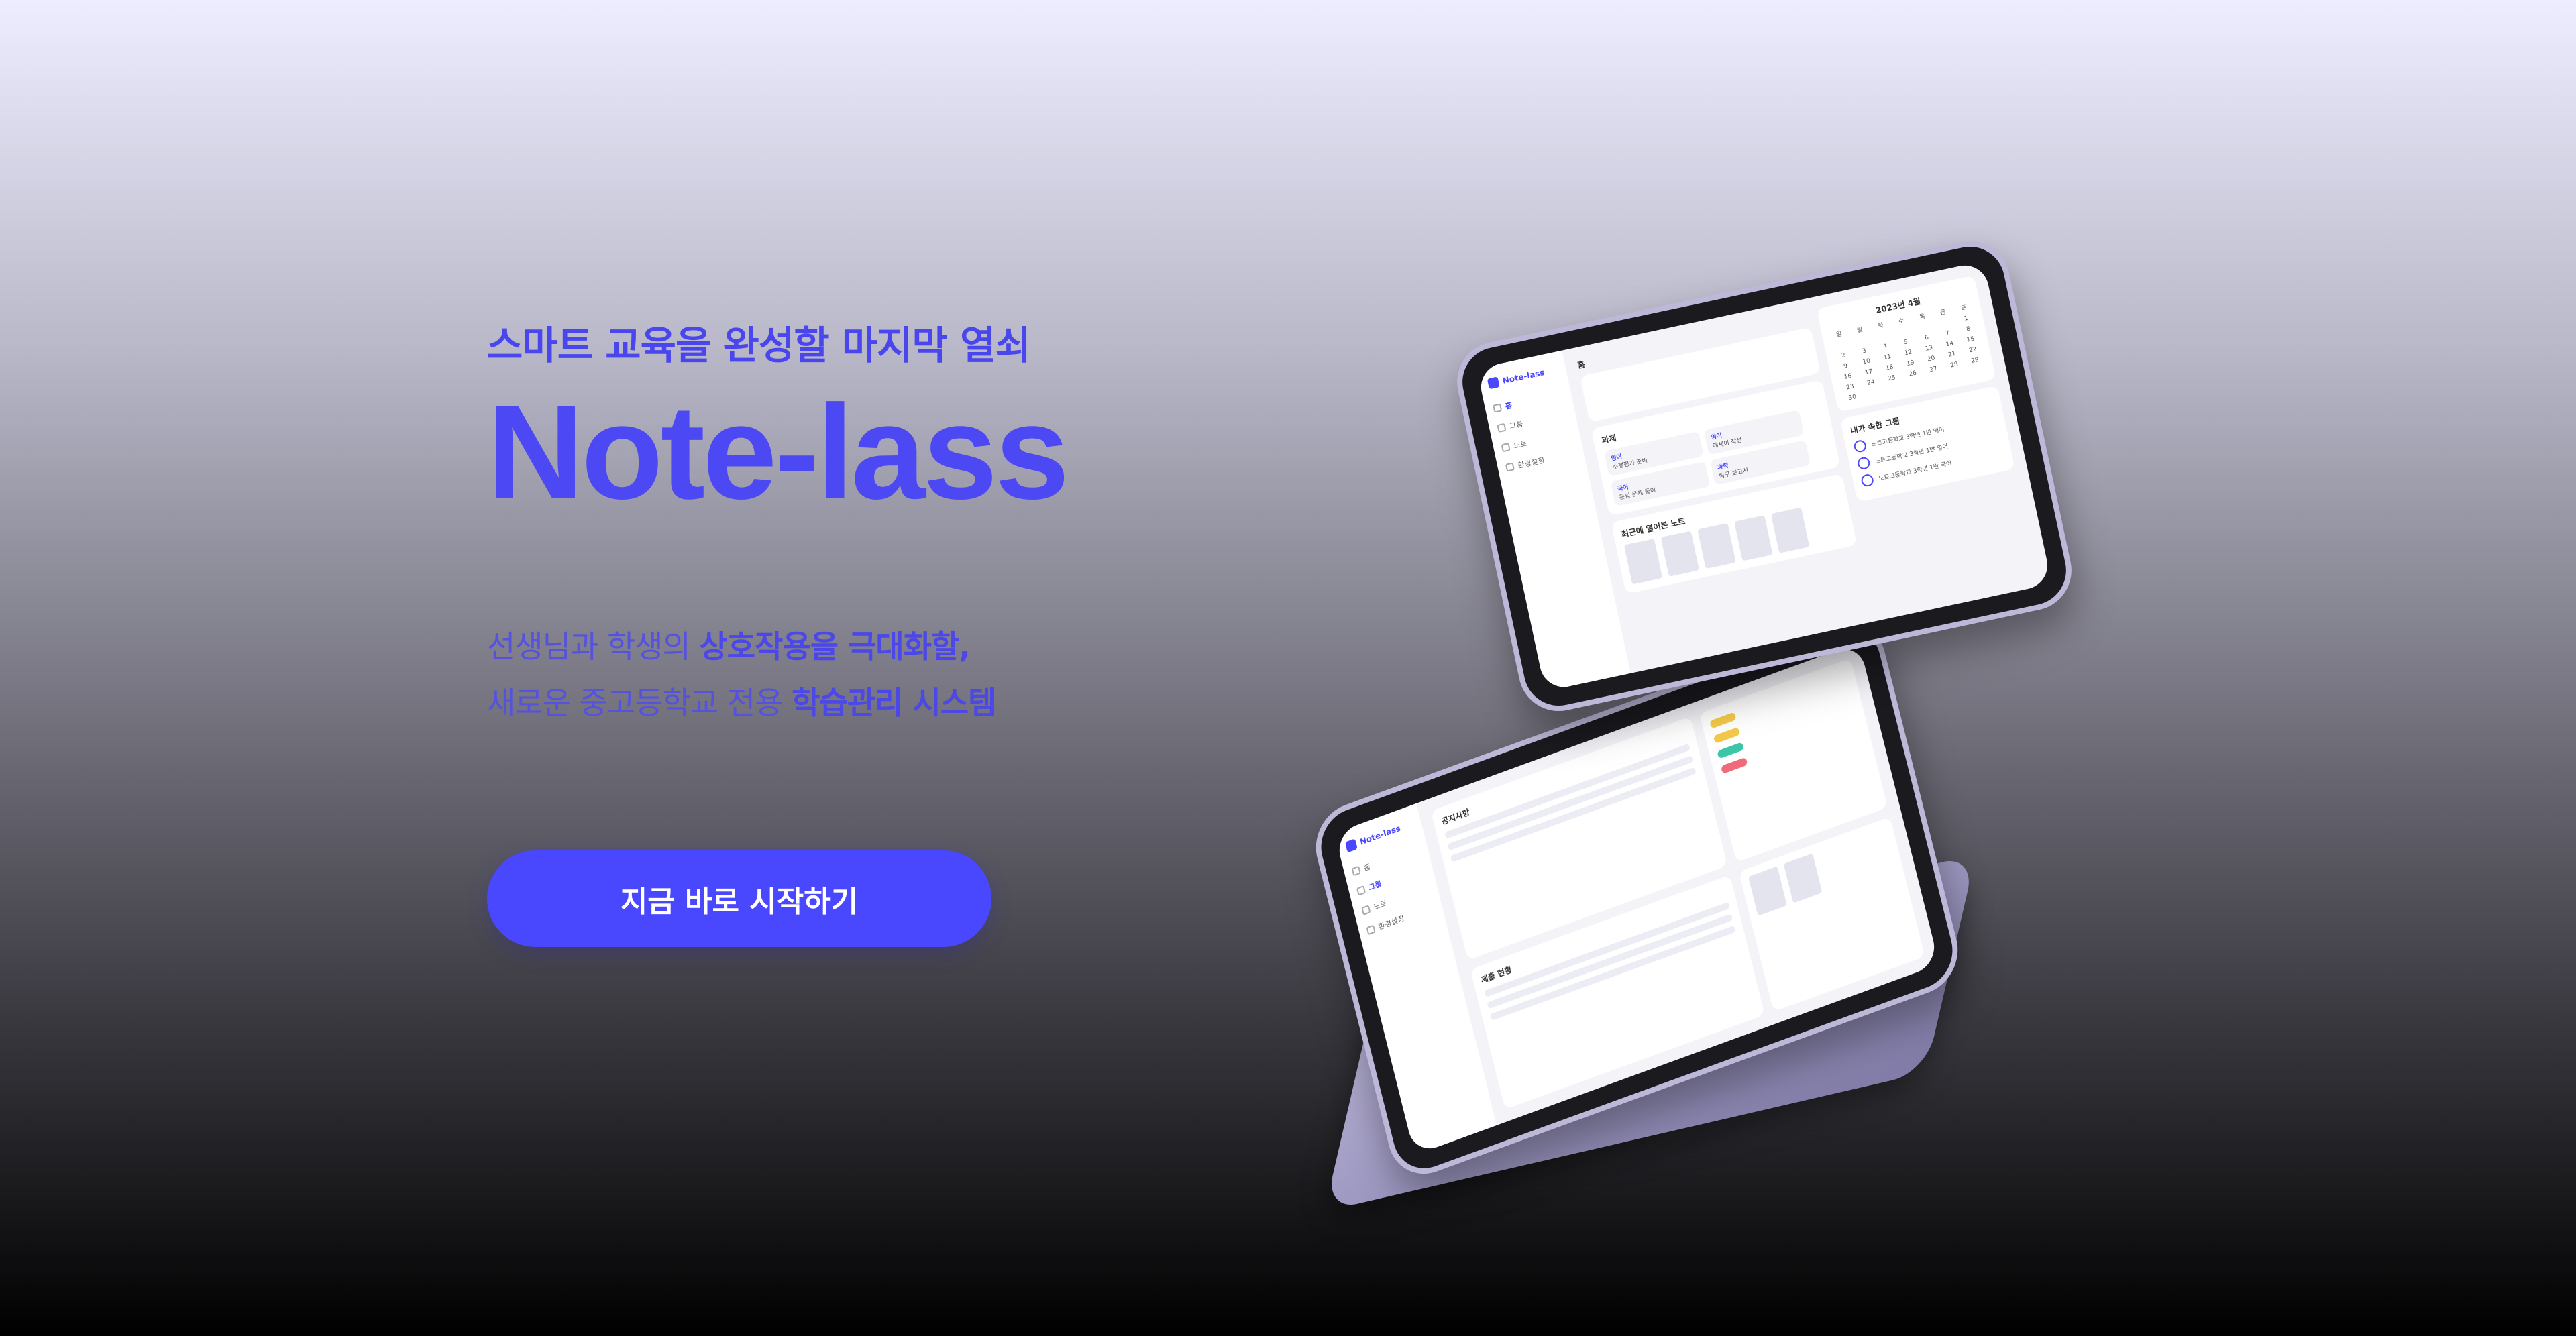  I want to click on front-nav-group: 그룹, so click(1532, 421).